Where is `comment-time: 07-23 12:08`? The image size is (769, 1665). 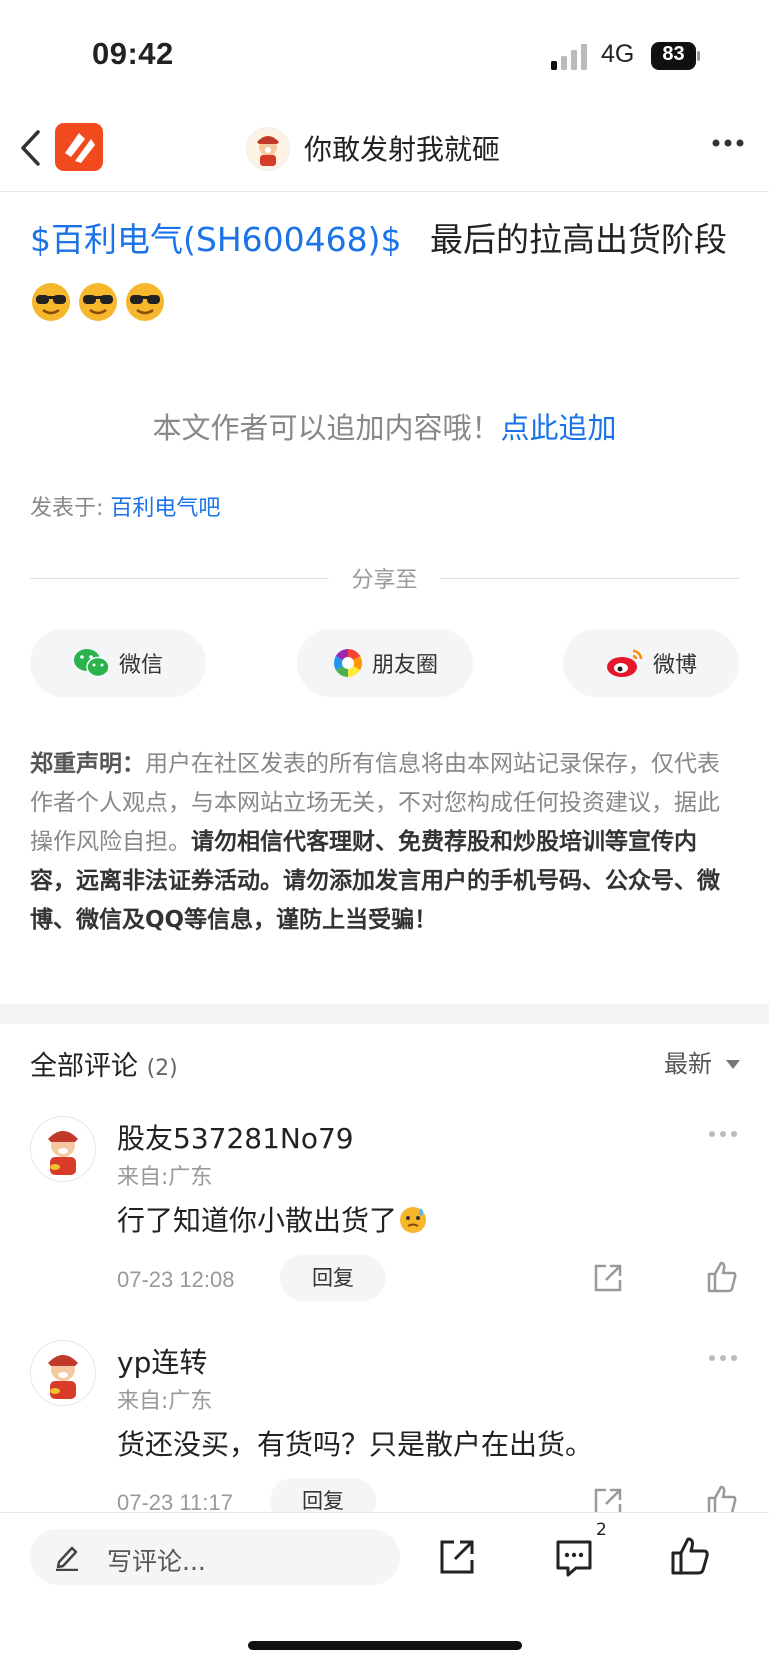 comment-time: 07-23 12:08 is located at coordinates (176, 1279).